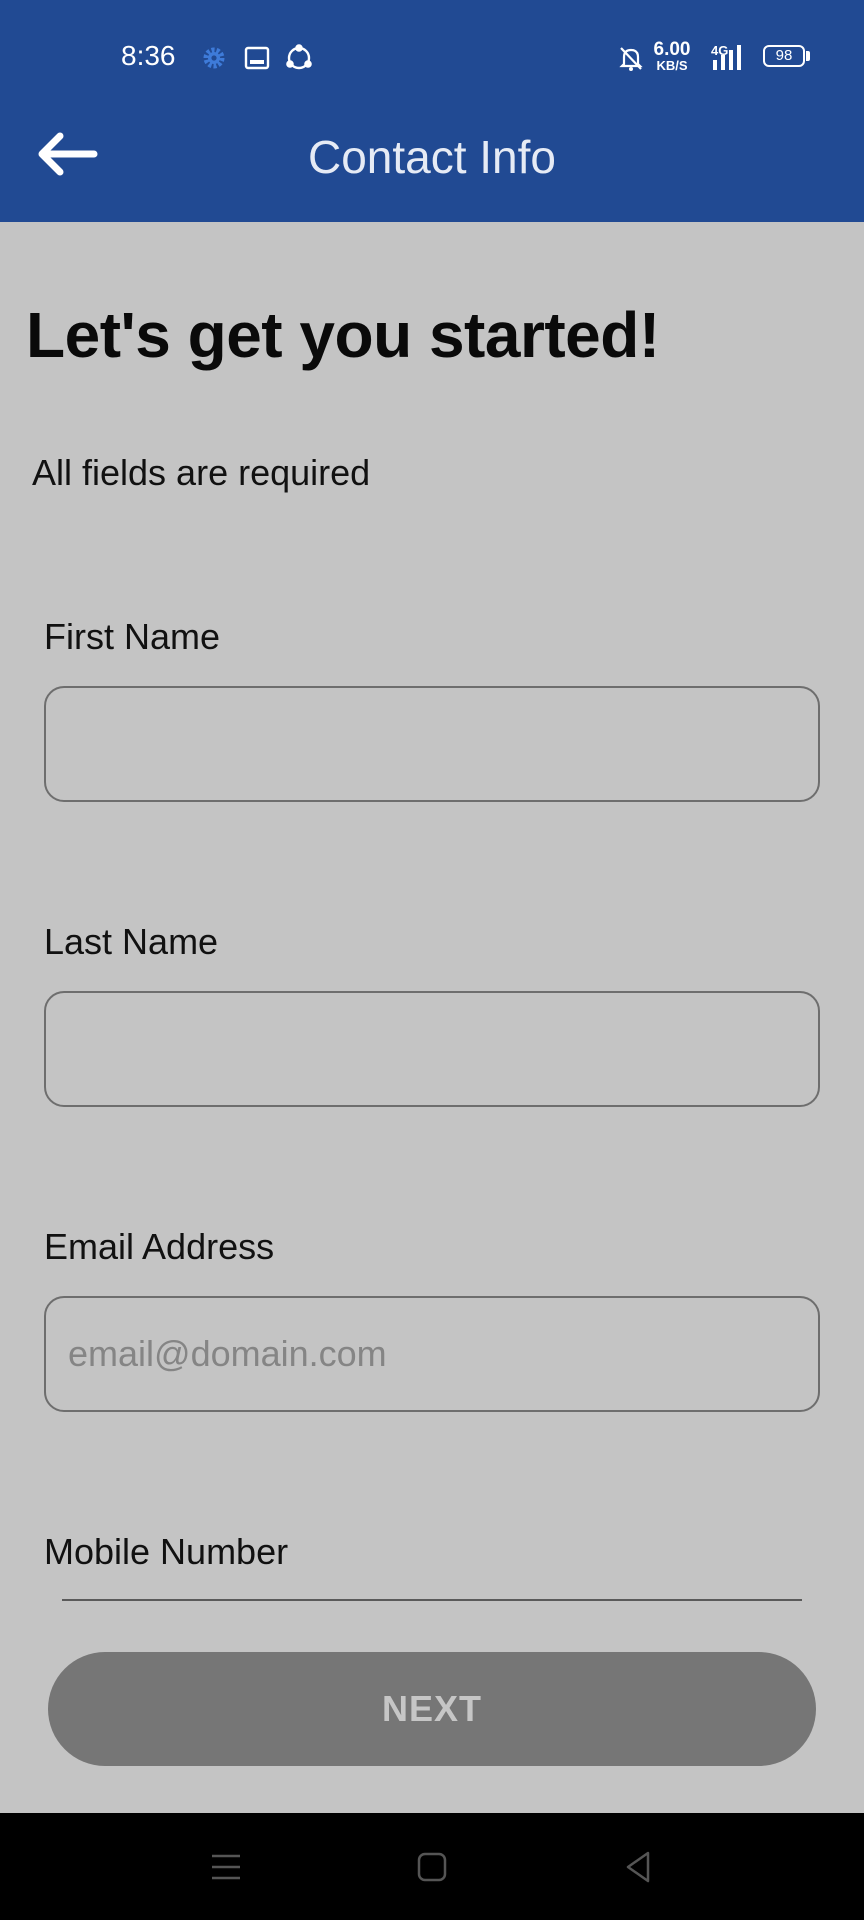 The image size is (864, 1920). What do you see at coordinates (432, 1867) in the screenshot?
I see `home-icon` at bounding box center [432, 1867].